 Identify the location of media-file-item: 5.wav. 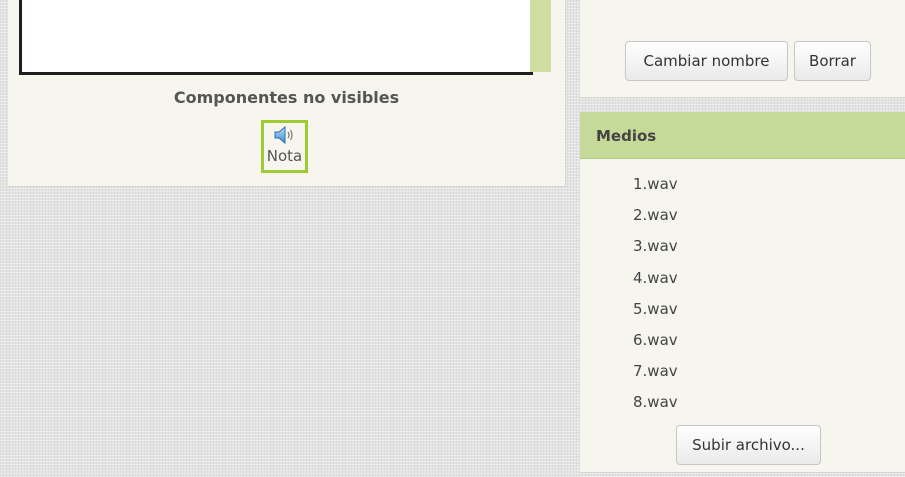
(655, 314).